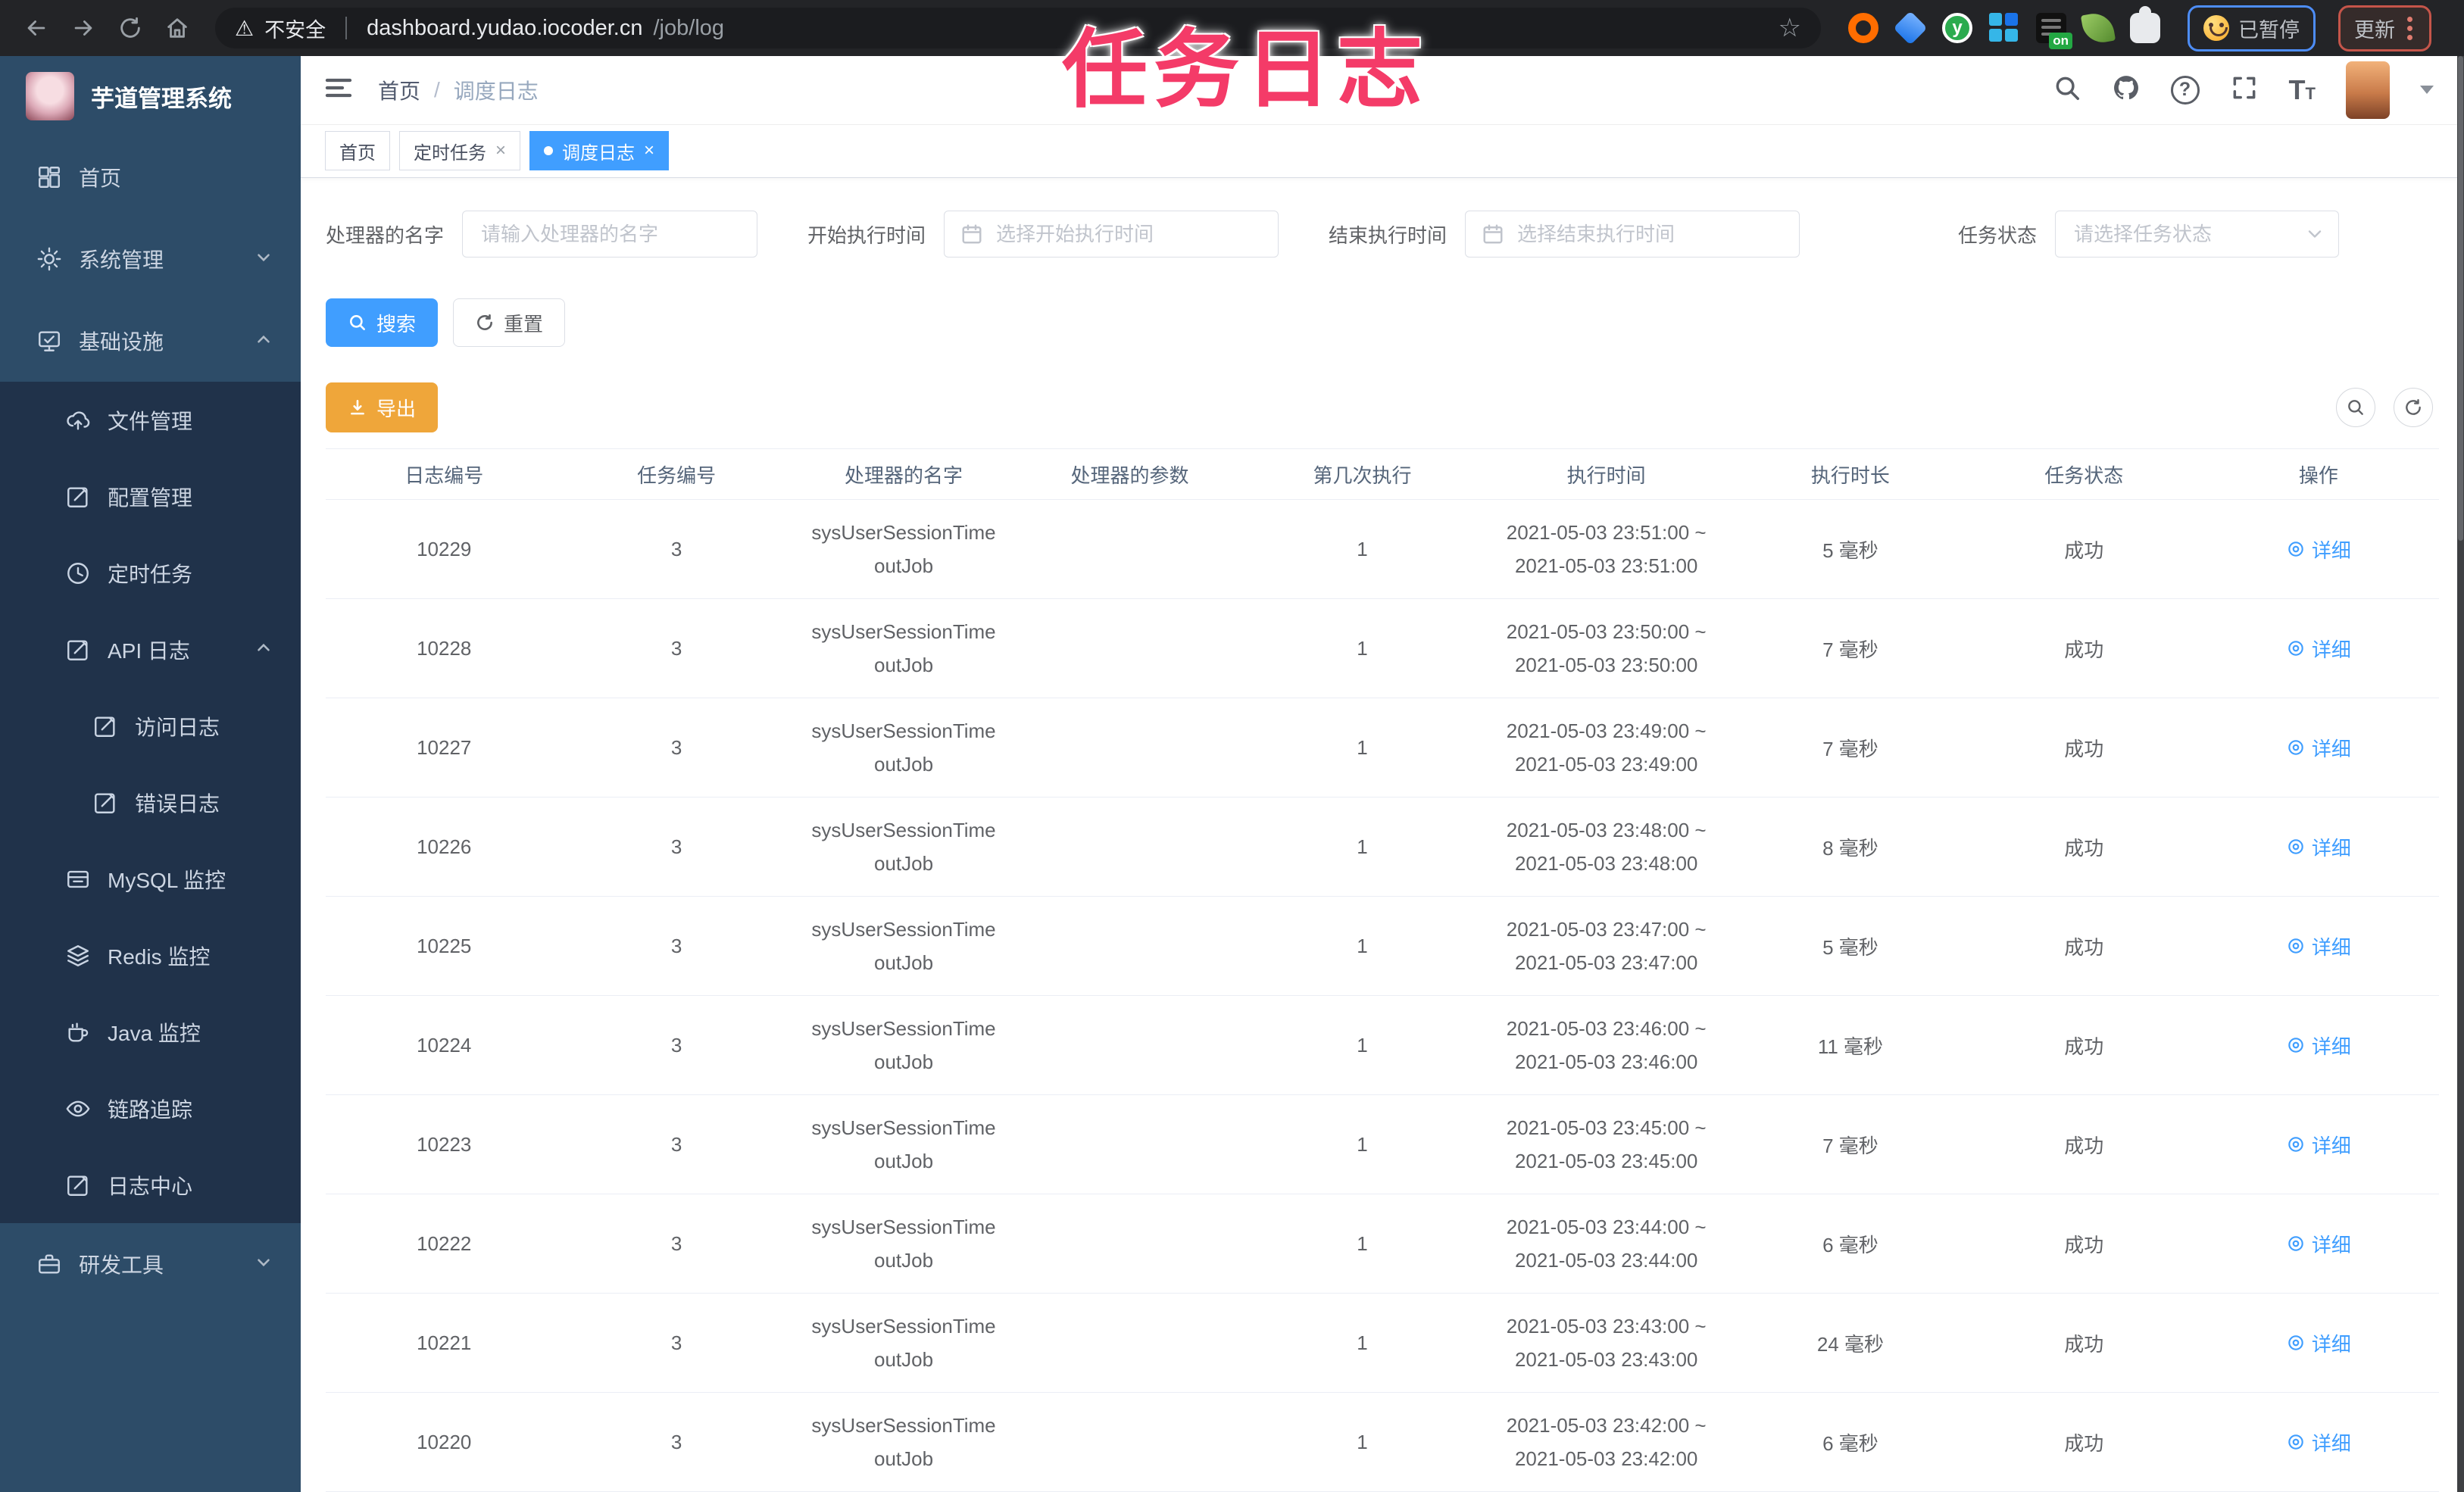 The image size is (2464, 1492). Describe the element at coordinates (1606, 1359) in the screenshot. I see `exec-time-end: 2021-05-03 23:43:00` at that location.